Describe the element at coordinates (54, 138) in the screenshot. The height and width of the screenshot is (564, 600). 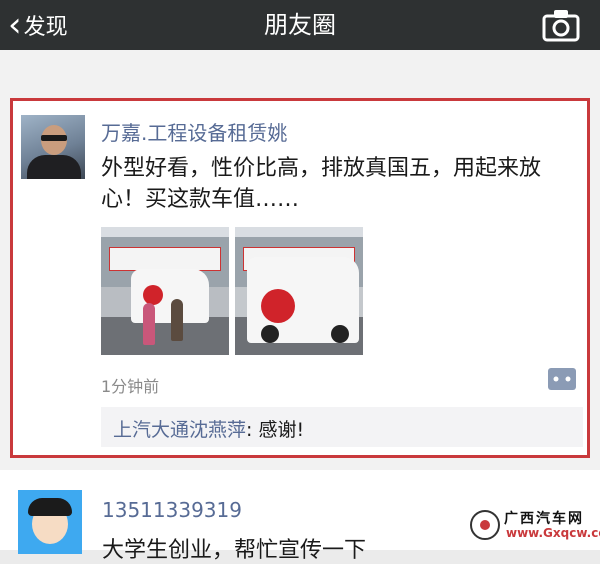
I see `sunglasses-icon` at that location.